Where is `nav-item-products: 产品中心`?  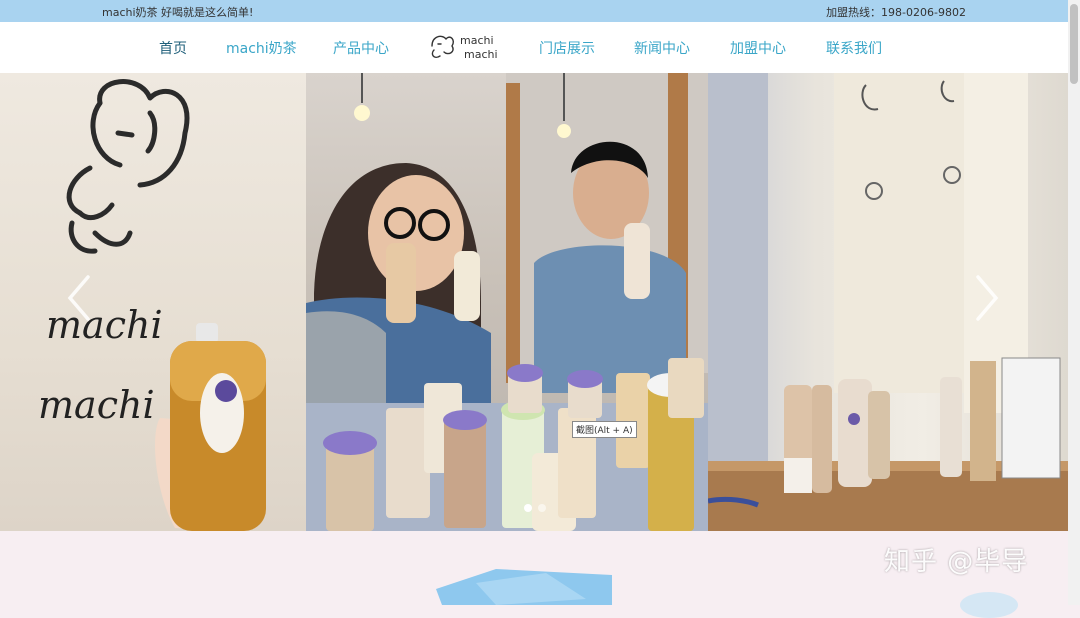 nav-item-products: 产品中心 is located at coordinates (361, 48).